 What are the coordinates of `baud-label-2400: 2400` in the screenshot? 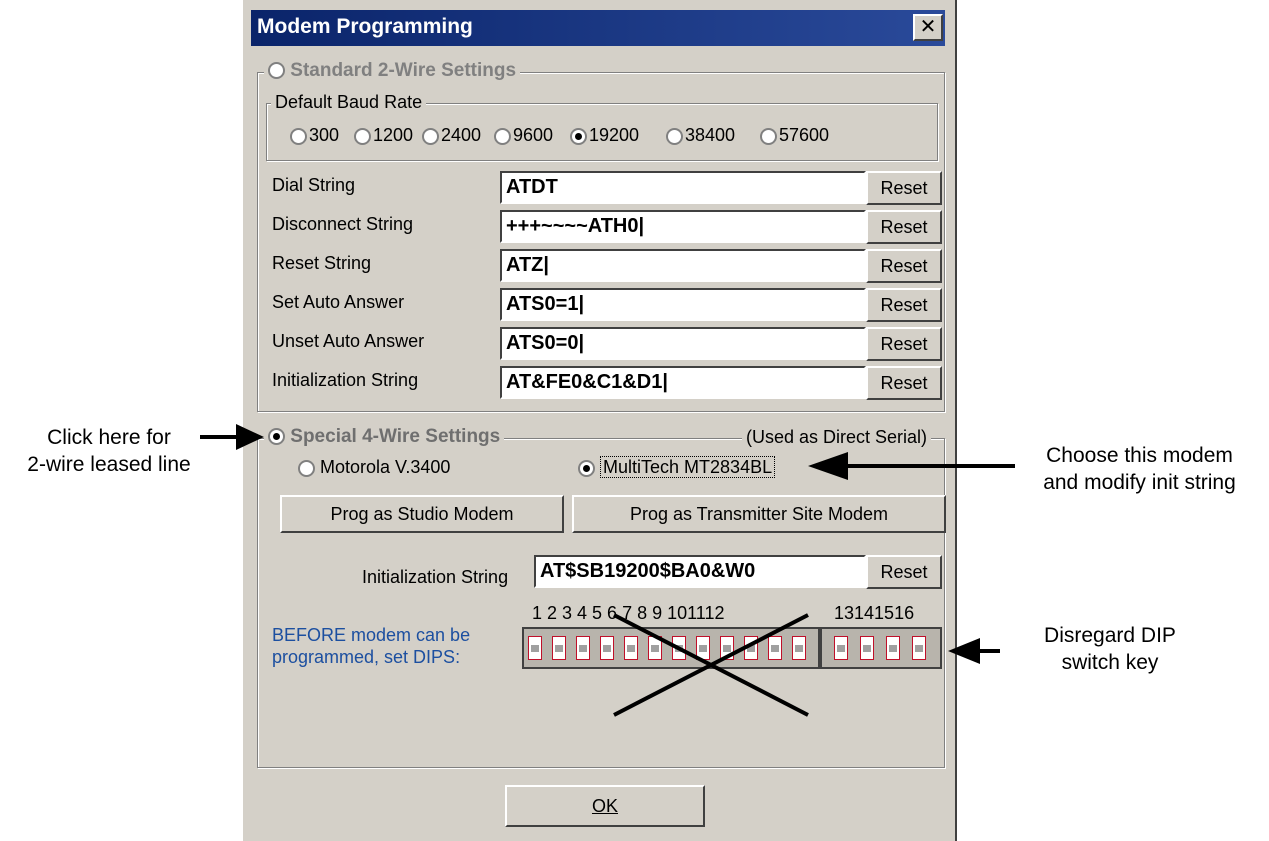 It's located at (461, 135).